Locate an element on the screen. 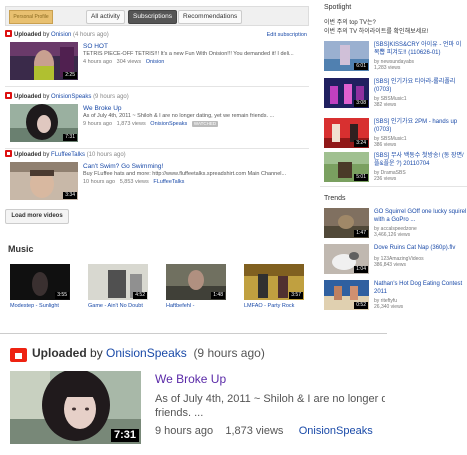 The height and width of the screenshot is (455, 467). spotlight-title: [SBS] 무사 백동수 첫방송! (동 장면/플&플운 ?) 20110704 is located at coordinates (420, 160).